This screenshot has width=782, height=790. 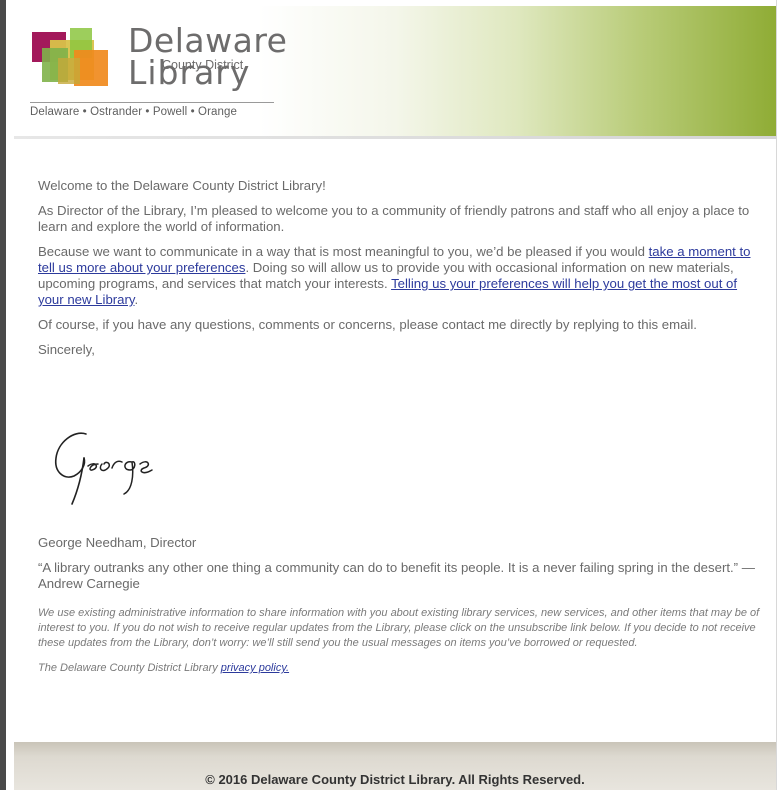 I want to click on logo-branches: Delaware • Ostrander • Powell • Orange, so click(x=133, y=112).